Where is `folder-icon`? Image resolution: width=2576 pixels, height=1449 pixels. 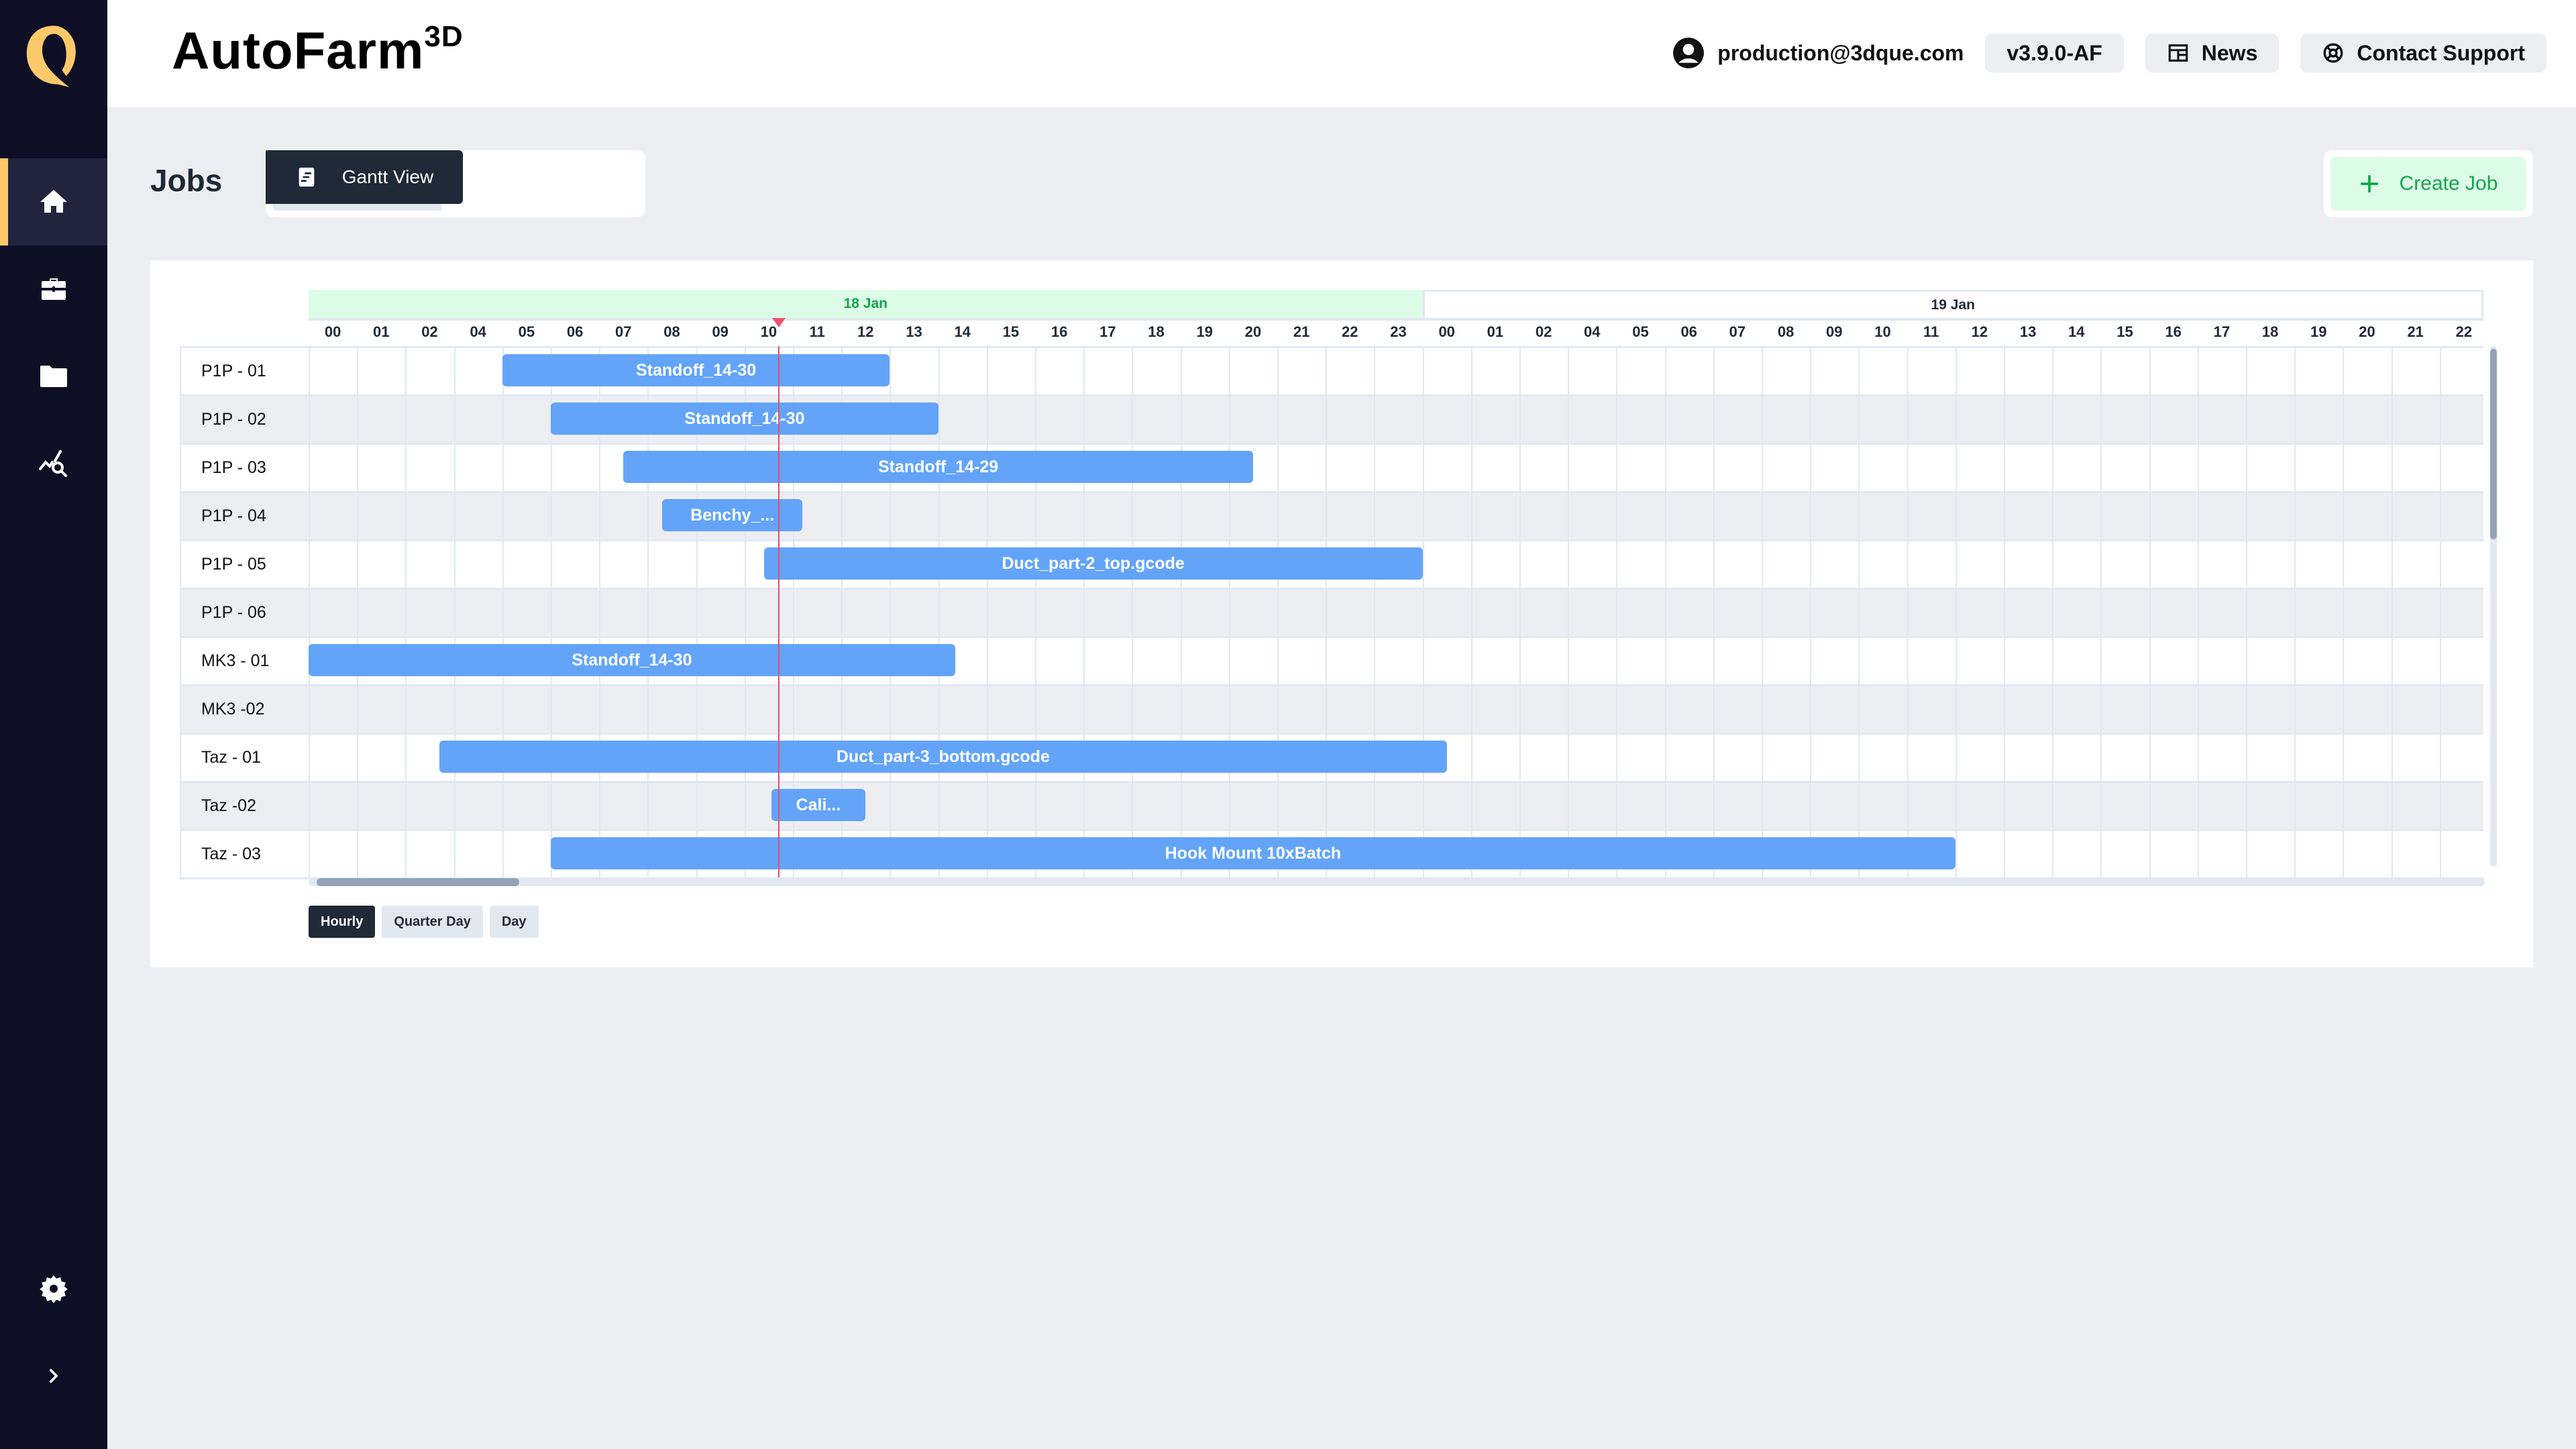
folder-icon is located at coordinates (53, 376).